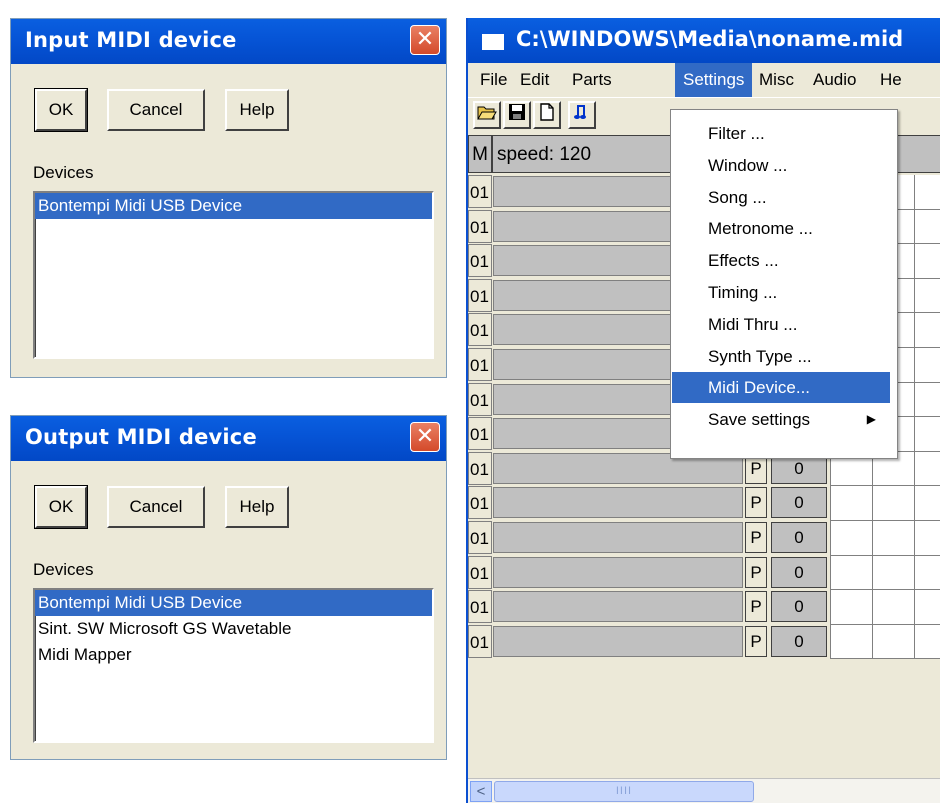 This screenshot has height=803, width=940. I want to click on horizontal-scrollbar: < IIII, so click(704, 790).